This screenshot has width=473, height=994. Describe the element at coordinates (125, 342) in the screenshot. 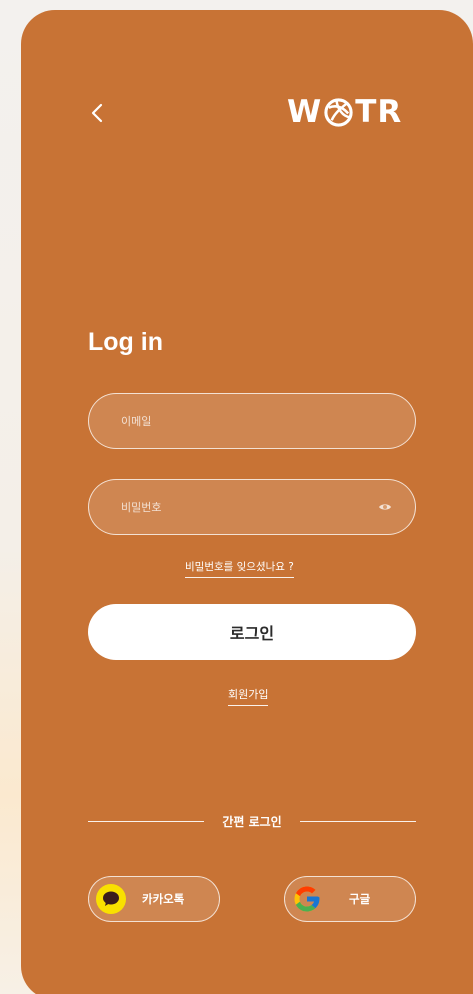

I see `page-title: Log in` at that location.